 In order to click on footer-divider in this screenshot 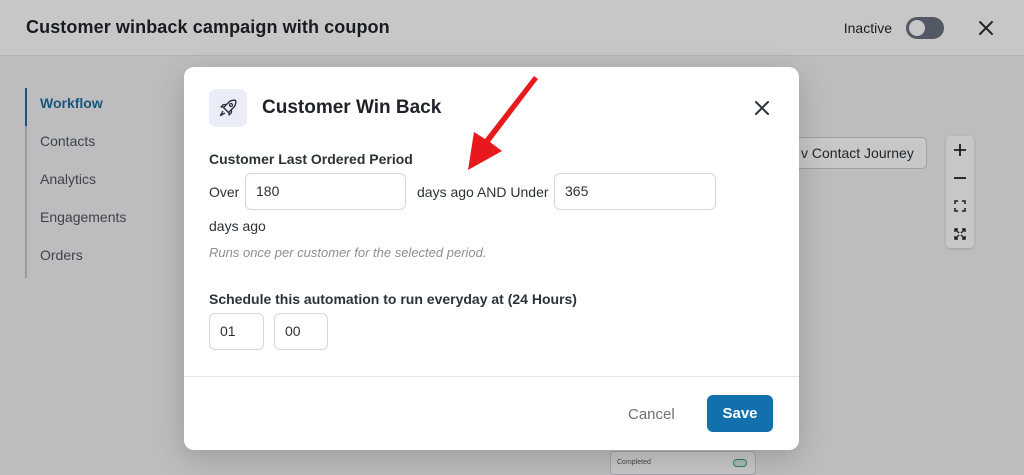, I will do `click(491, 376)`.